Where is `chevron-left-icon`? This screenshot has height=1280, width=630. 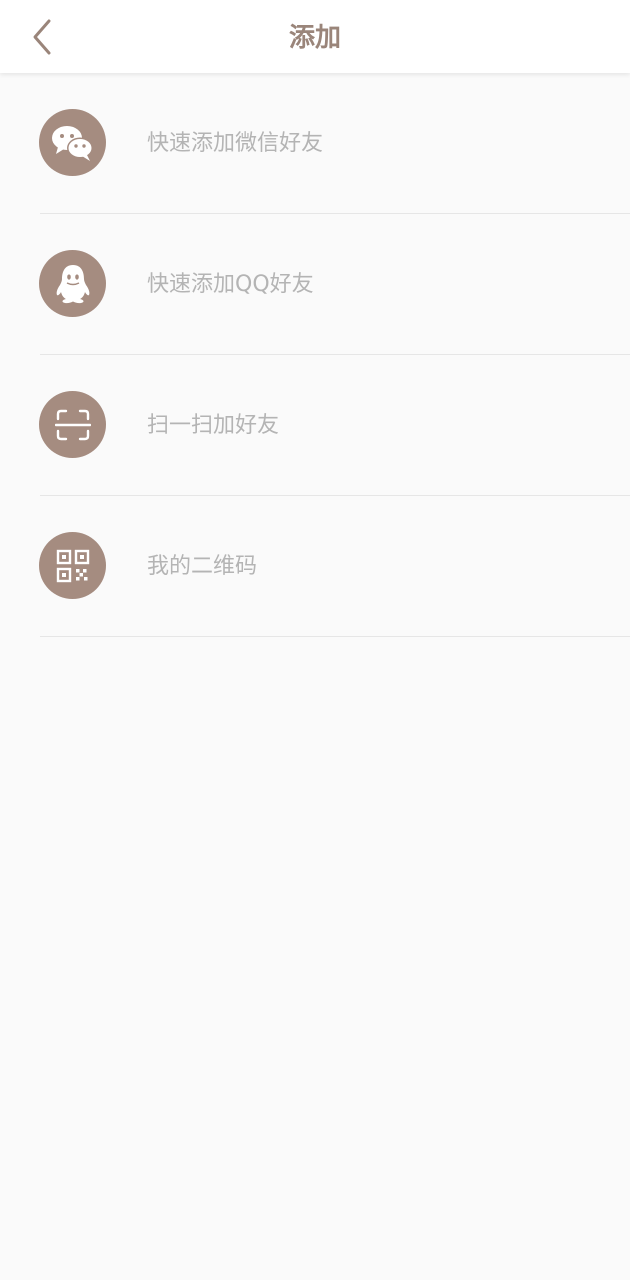 chevron-left-icon is located at coordinates (42, 37).